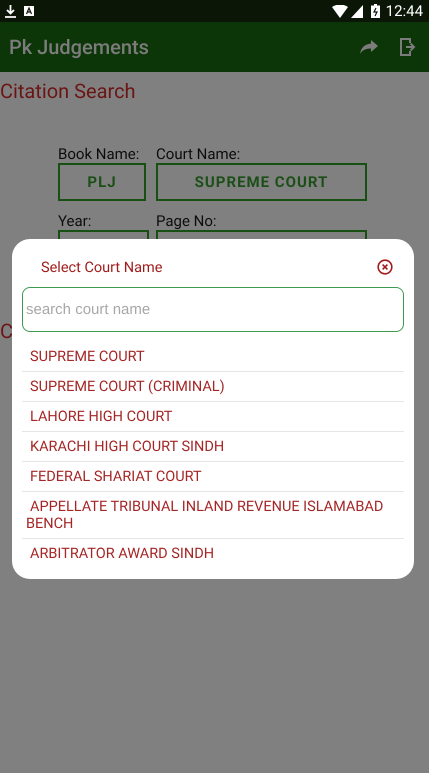  What do you see at coordinates (356, 11) in the screenshot?
I see `signal-icon` at bounding box center [356, 11].